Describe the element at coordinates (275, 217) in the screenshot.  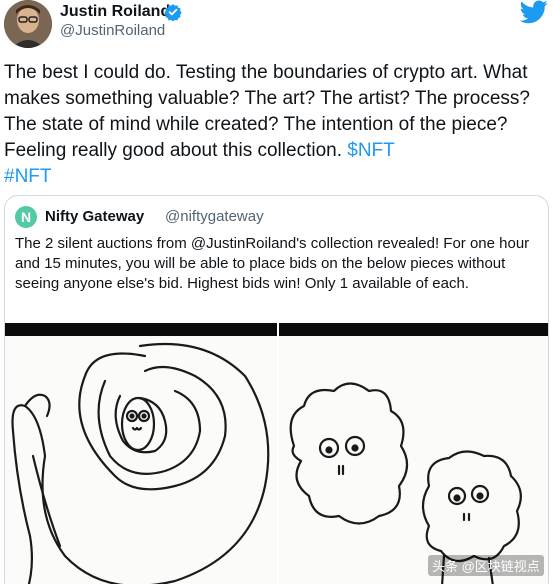
I see `quoted-tweet-header: N Nifty Gateway @niftygateway` at that location.